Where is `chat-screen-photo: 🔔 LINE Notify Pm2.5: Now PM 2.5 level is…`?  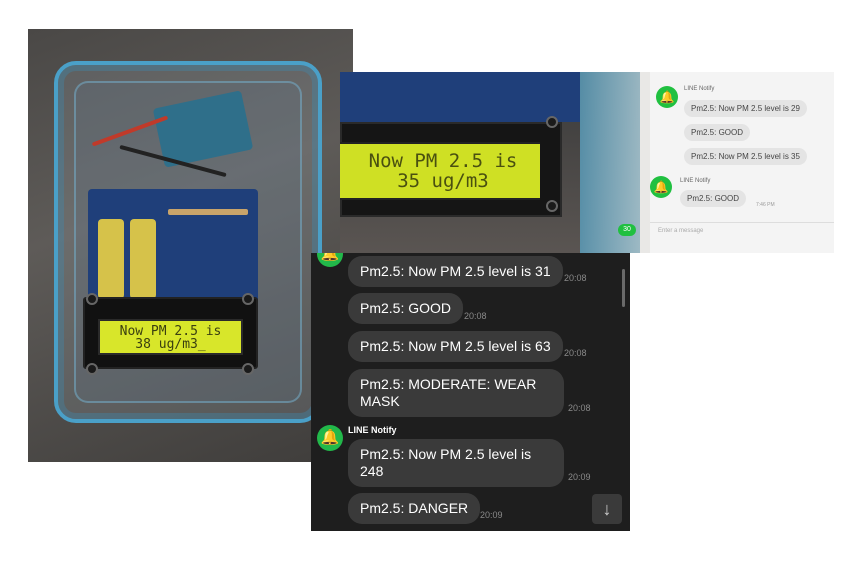 chat-screen-photo: 🔔 LINE Notify Pm2.5: Now PM 2.5 level is… is located at coordinates (742, 162).